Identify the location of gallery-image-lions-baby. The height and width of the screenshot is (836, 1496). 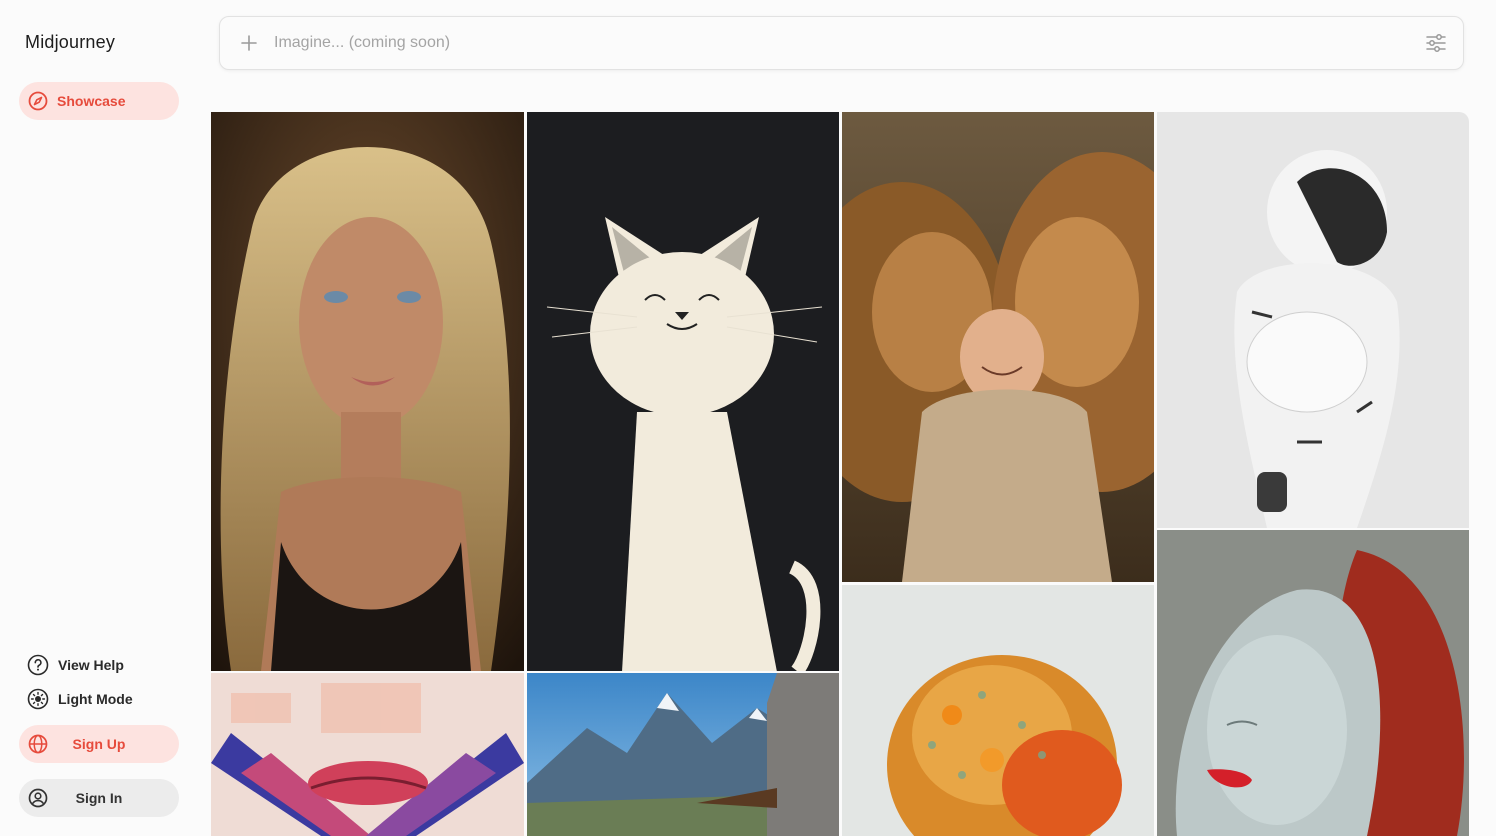
(998, 347).